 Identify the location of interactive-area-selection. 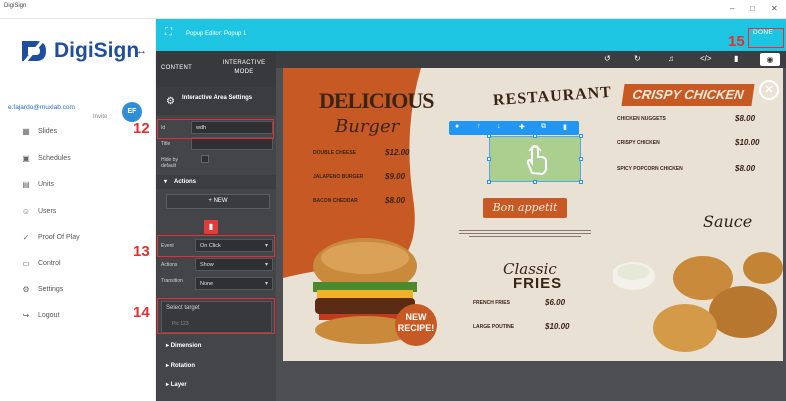
(535, 159).